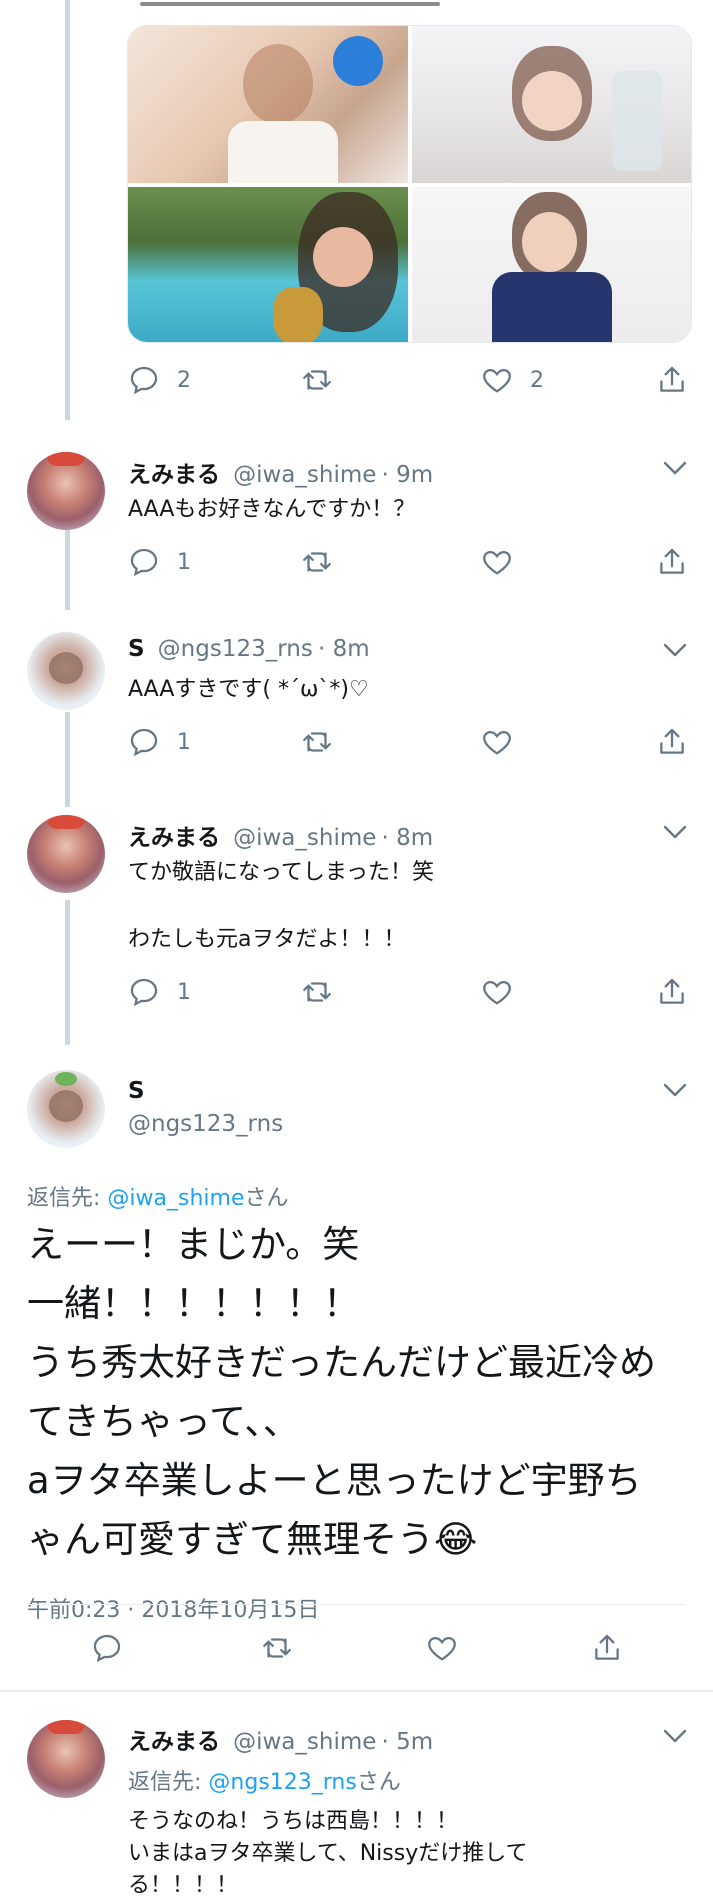 Image resolution: width=713 pixels, height=1902 pixels. What do you see at coordinates (537, 380) in the screenshot?
I see `like-count: 2` at bounding box center [537, 380].